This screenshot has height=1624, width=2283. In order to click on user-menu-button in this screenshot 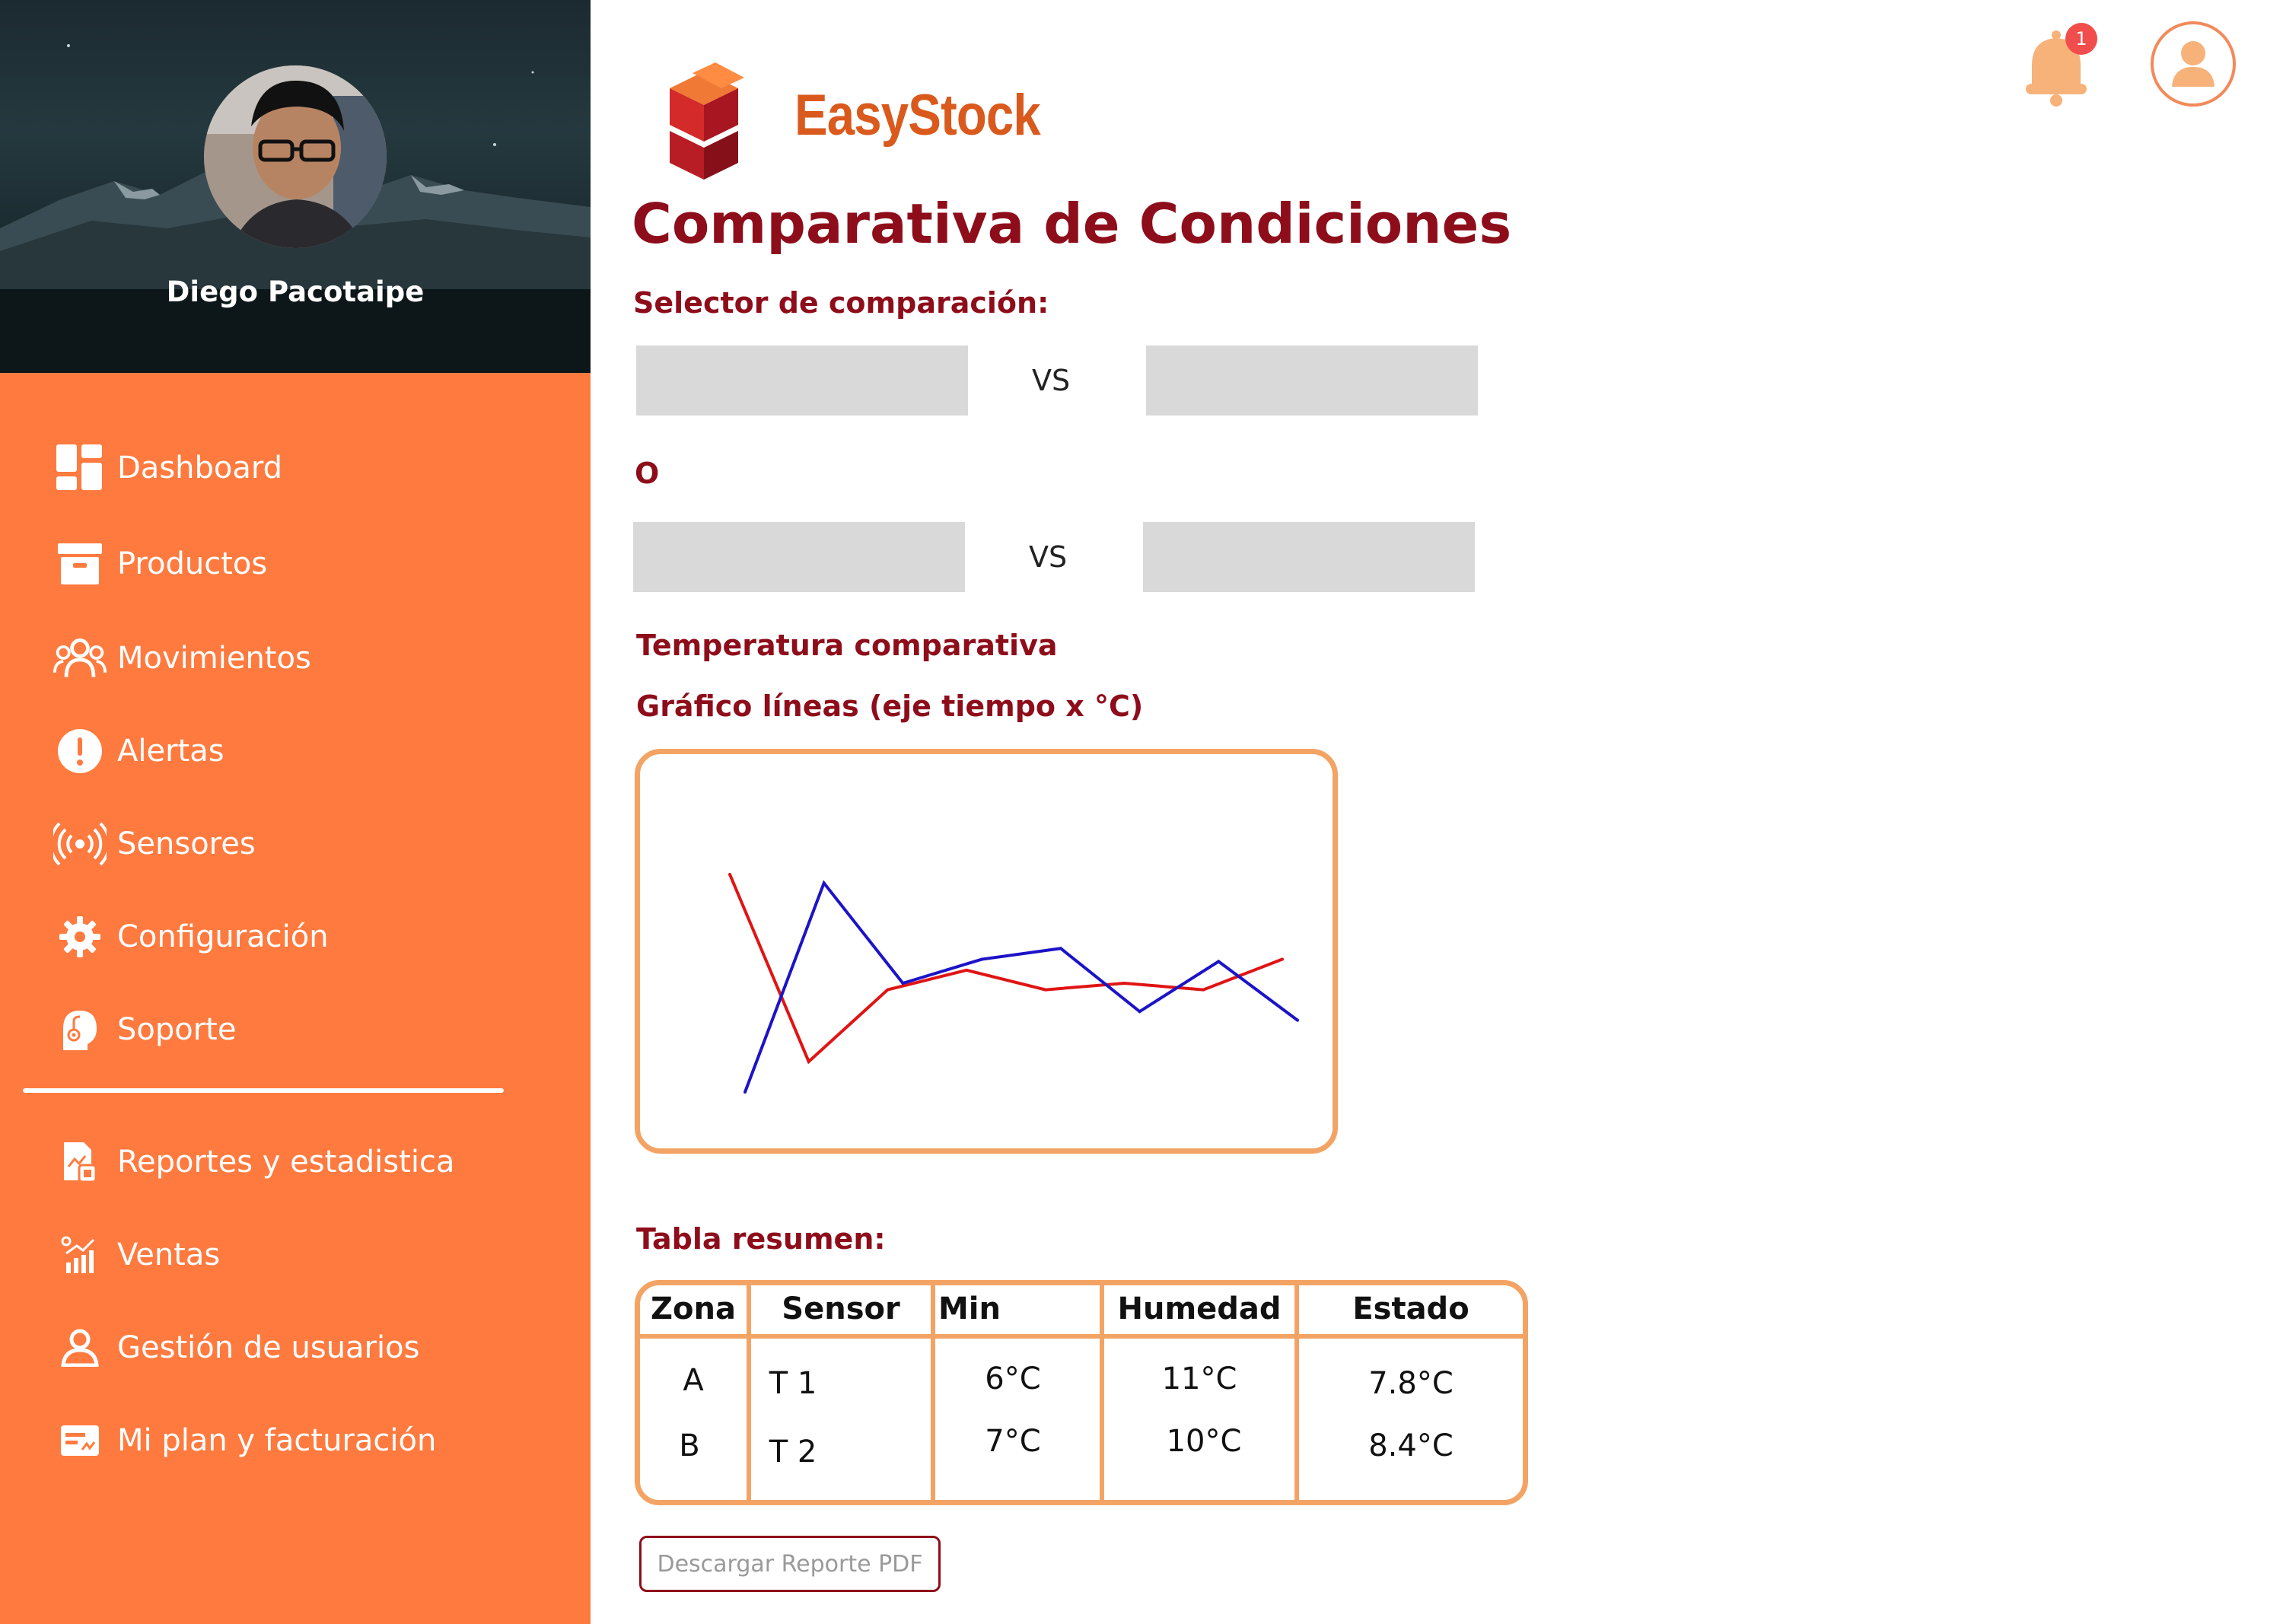, I will do `click(2193, 64)`.